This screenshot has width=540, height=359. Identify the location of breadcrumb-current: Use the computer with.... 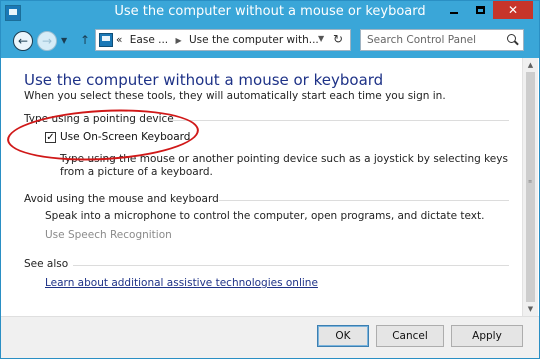
(254, 40).